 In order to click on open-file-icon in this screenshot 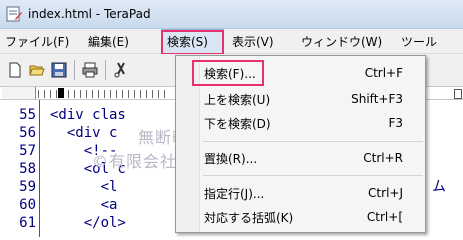, I will do `click(37, 70)`.